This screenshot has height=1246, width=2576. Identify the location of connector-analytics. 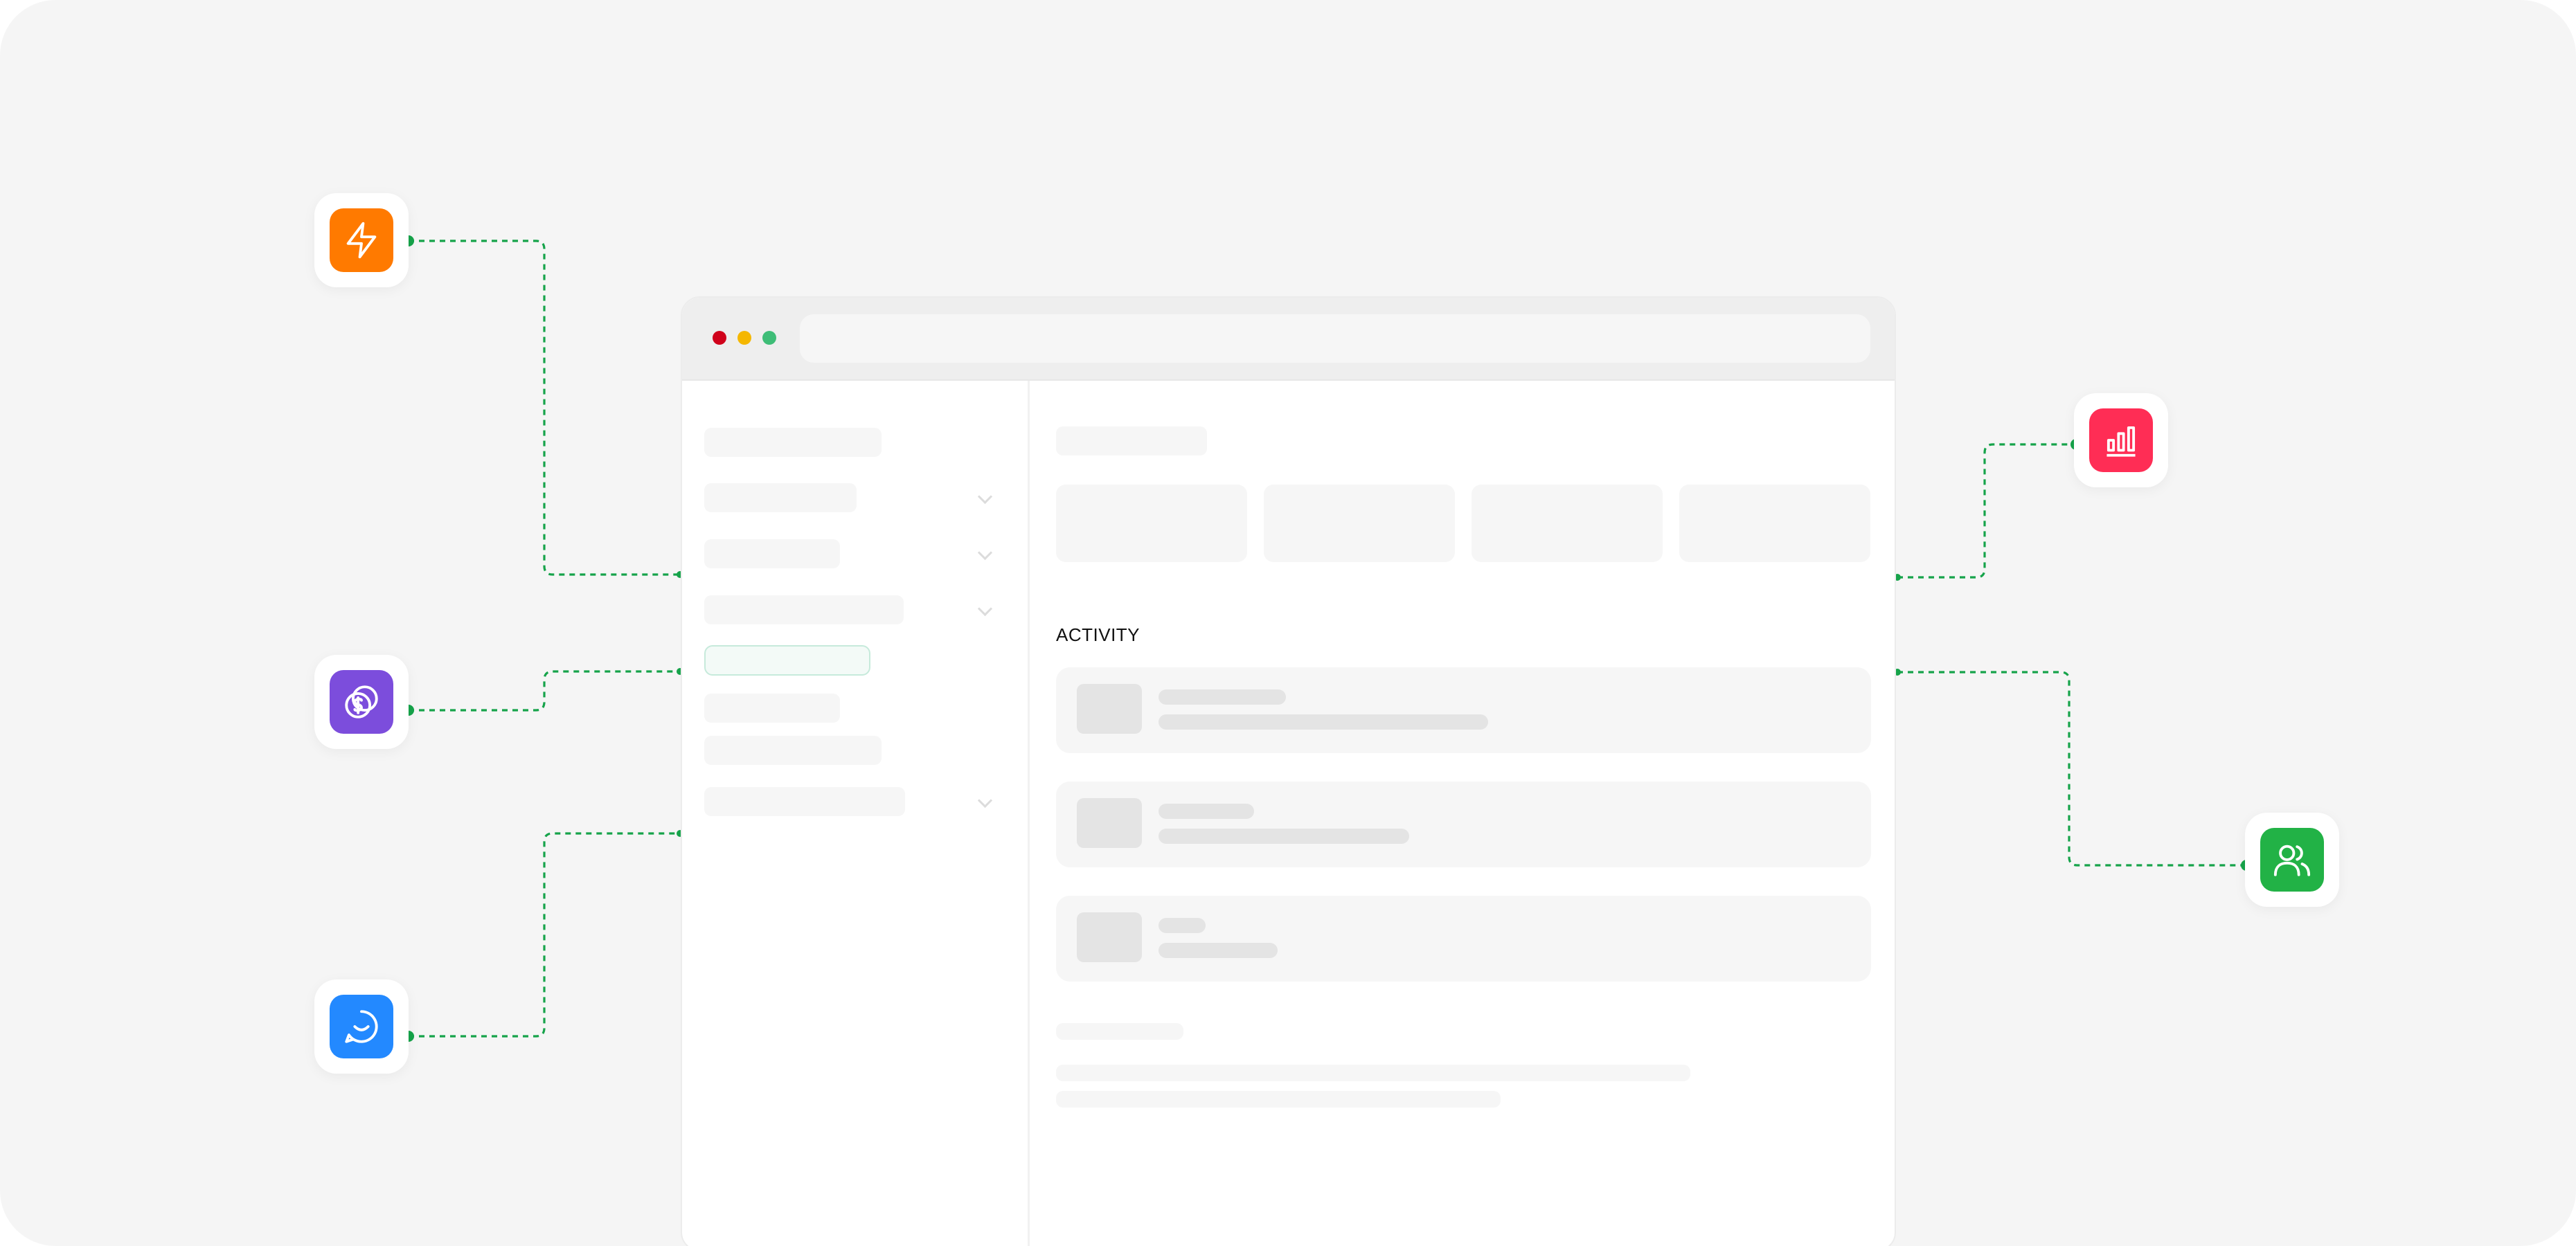
(1986, 511).